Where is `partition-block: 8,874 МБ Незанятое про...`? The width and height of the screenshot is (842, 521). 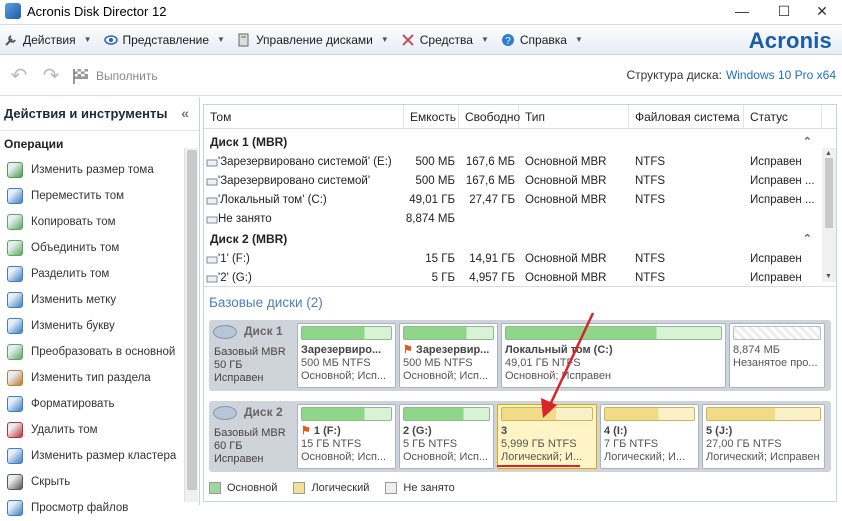 partition-block: 8,874 МБ Незанятое про... is located at coordinates (777, 355).